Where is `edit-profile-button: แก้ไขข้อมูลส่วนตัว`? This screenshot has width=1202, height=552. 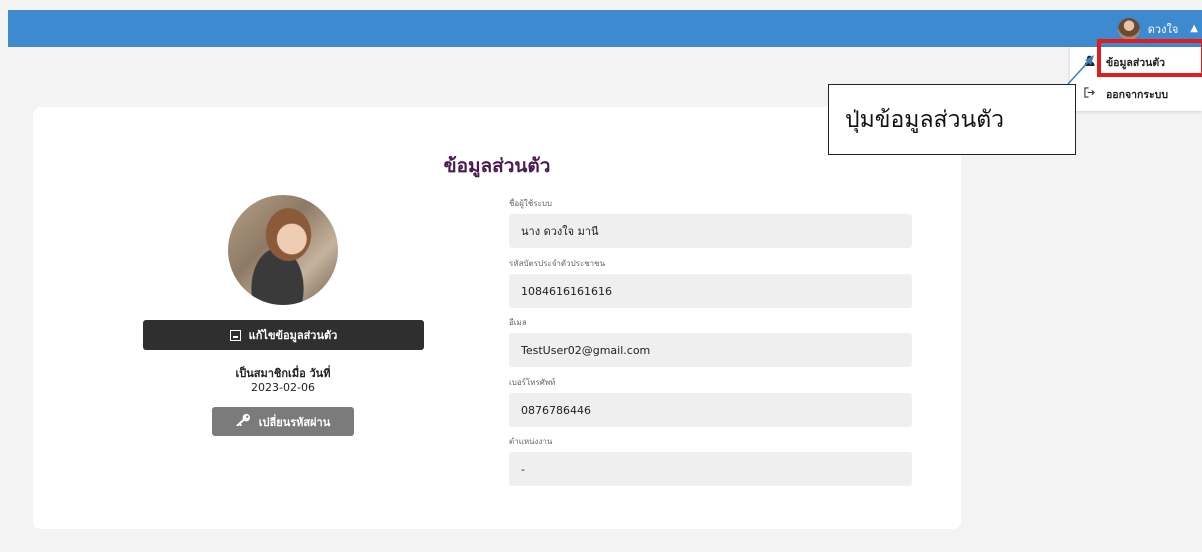 edit-profile-button: แก้ไขข้อมูลส่วนตัว is located at coordinates (283, 335).